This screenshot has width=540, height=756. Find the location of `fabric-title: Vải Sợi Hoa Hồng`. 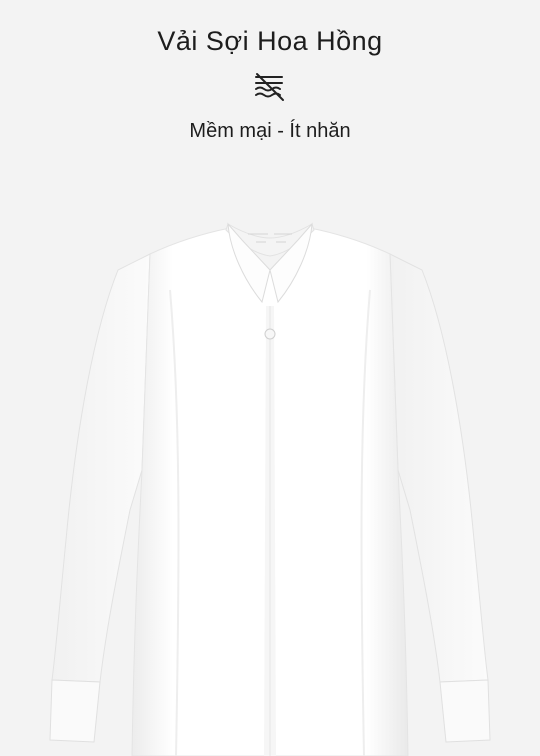

fabric-title: Vải Sợi Hoa Hồng is located at coordinates (270, 41).